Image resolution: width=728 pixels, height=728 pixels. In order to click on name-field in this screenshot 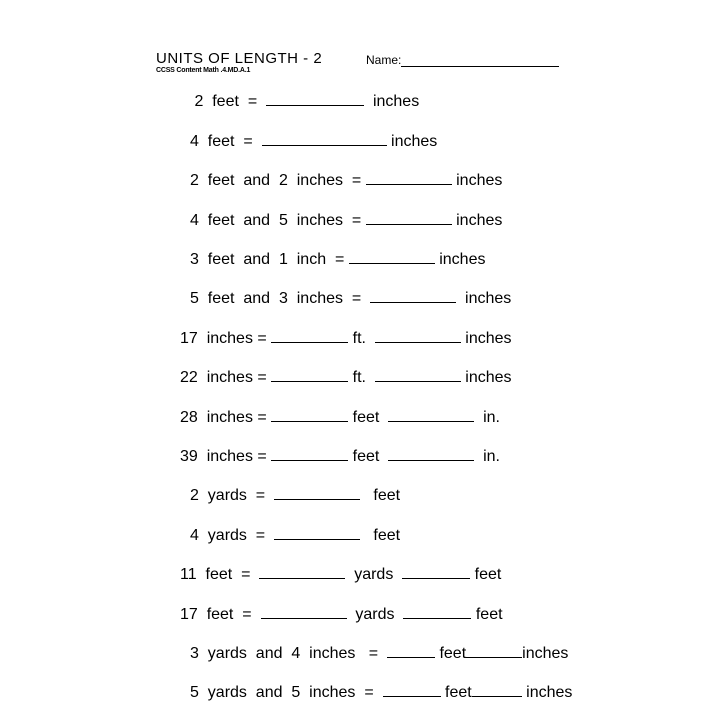, I will do `click(480, 66)`.